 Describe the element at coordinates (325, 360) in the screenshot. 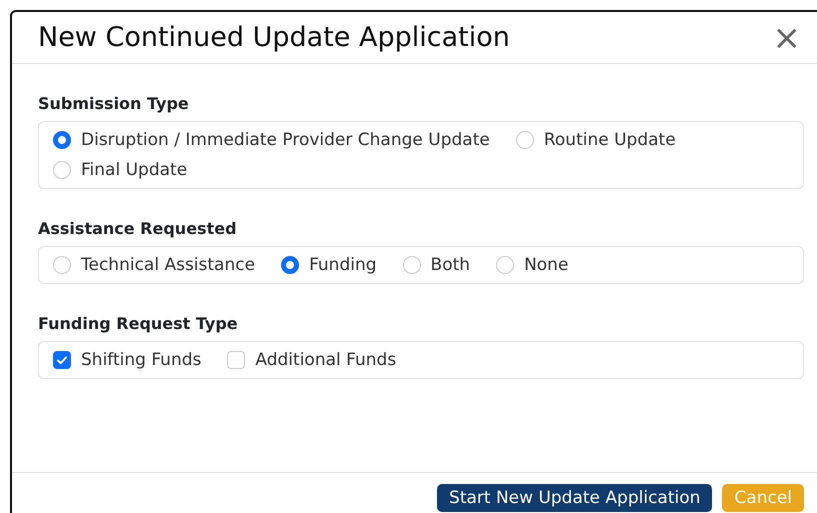

I see `option-label: Additional Funds` at that location.